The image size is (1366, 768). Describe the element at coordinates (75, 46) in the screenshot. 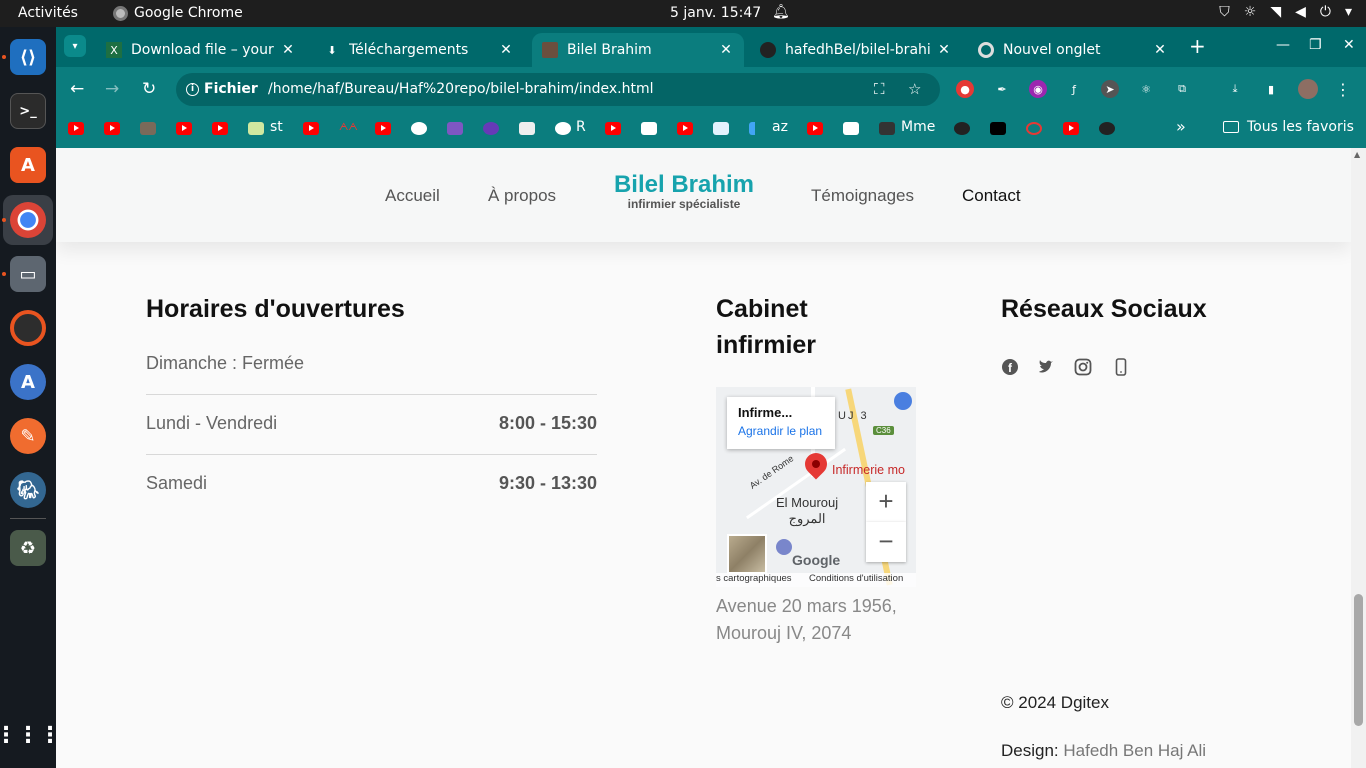

I see `tab-search-button: ▾` at that location.